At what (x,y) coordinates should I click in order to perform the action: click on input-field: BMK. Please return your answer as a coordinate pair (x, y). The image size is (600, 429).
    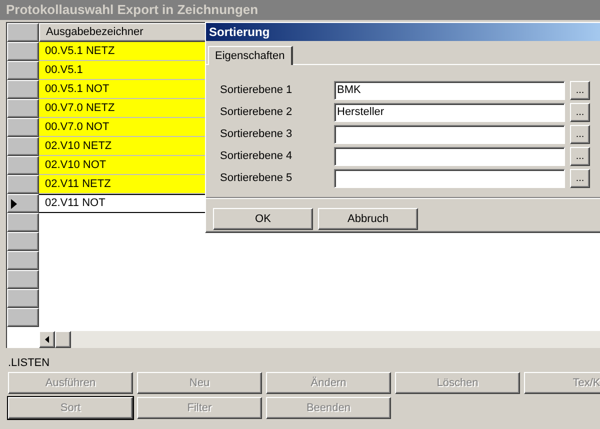
    Looking at the image, I should click on (449, 90).